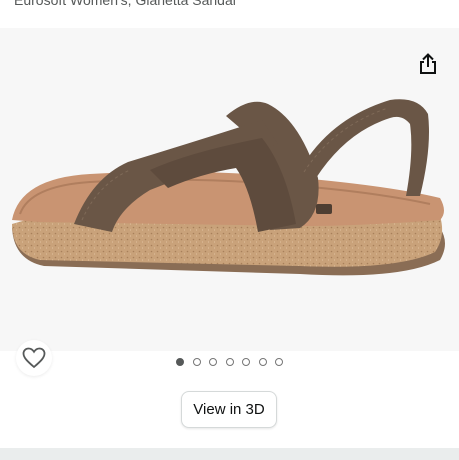 The height and width of the screenshot is (460, 459). Describe the element at coordinates (229, 454) in the screenshot. I see `section-divider` at that location.